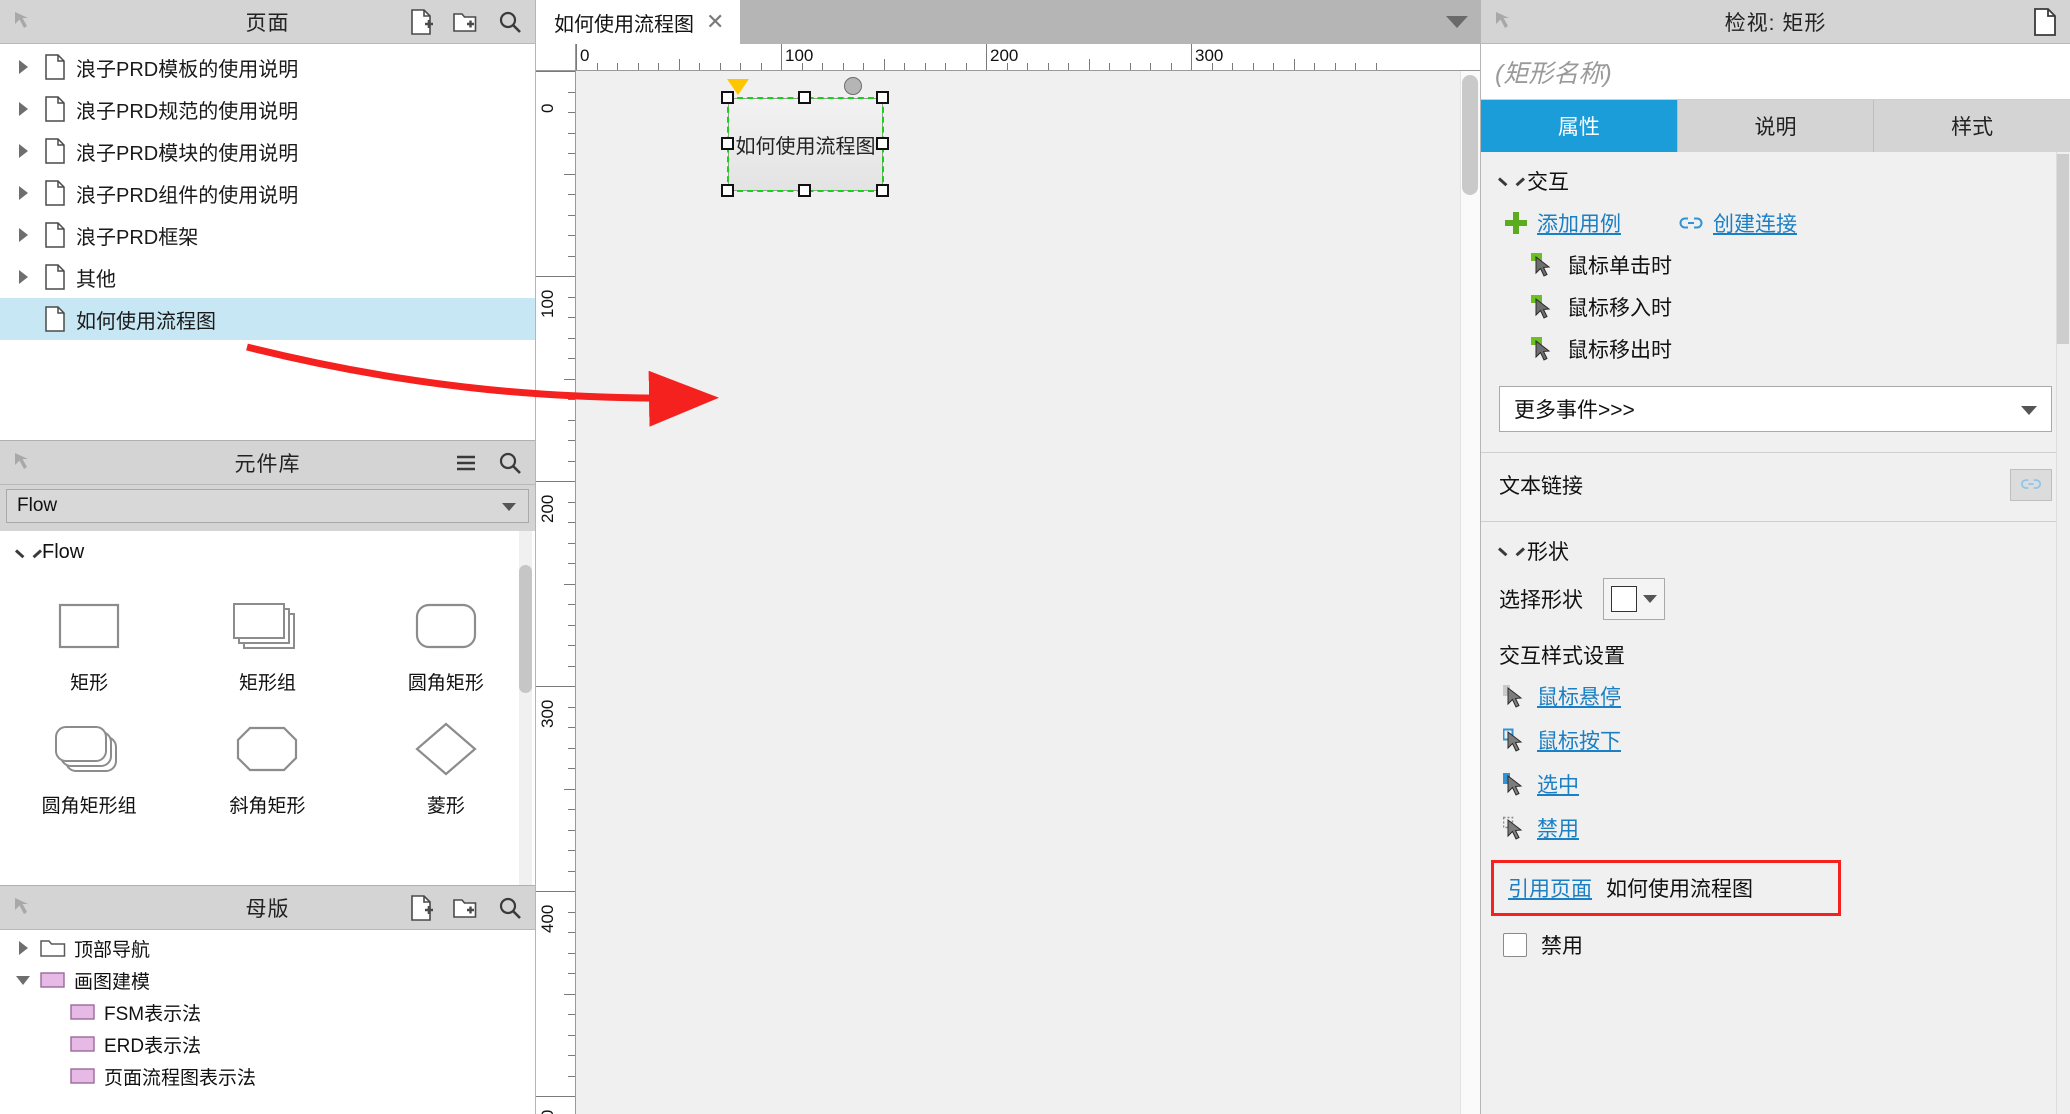  Describe the element at coordinates (1457, 22) in the screenshot. I see `tab-overflow-button` at that location.